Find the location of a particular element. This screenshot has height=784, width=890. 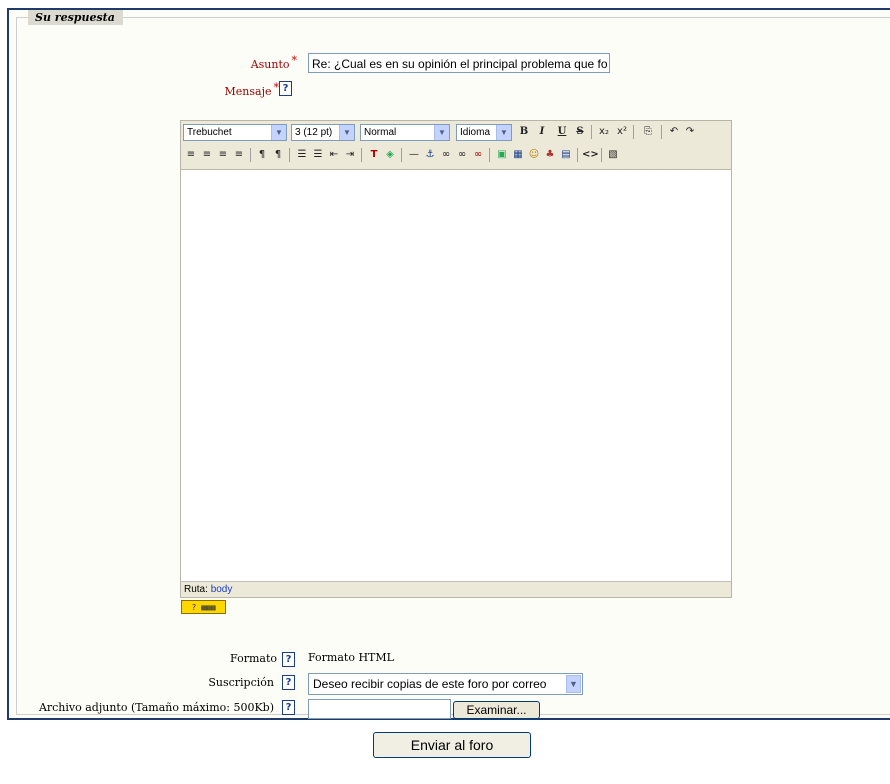

format-label: Formato is located at coordinates (253, 658).